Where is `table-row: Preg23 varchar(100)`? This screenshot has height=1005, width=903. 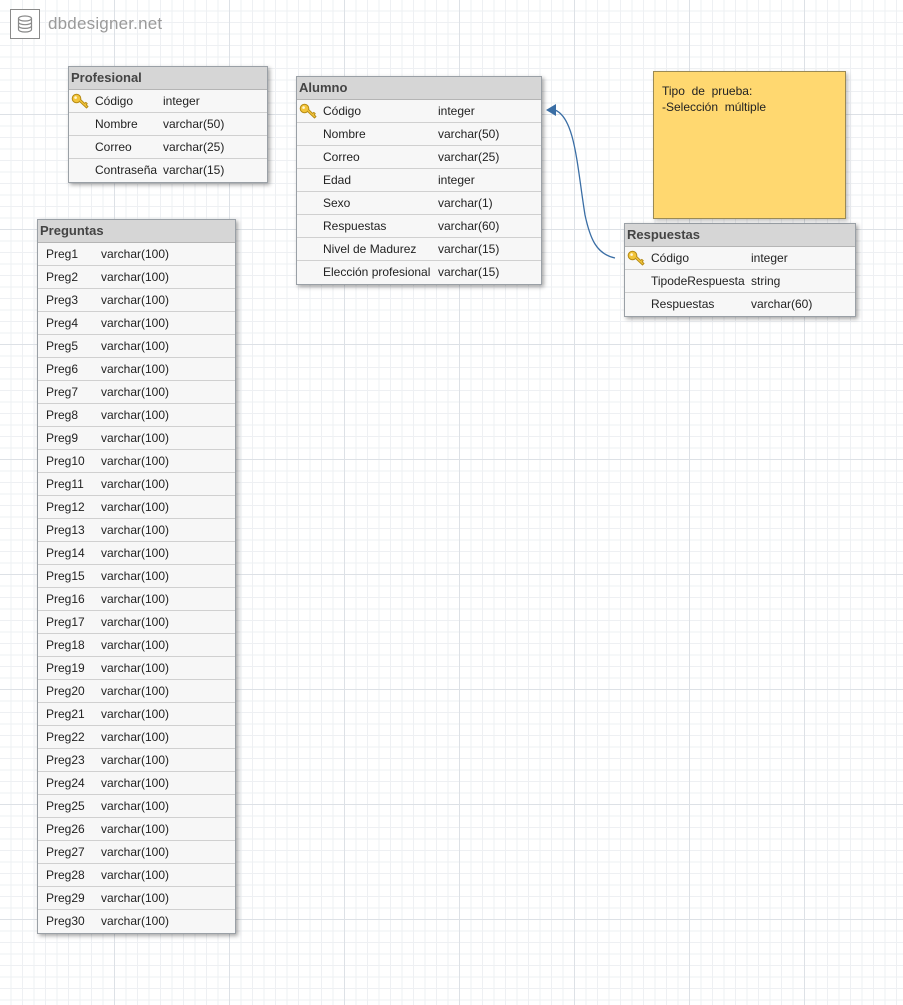 table-row: Preg23 varchar(100) is located at coordinates (136, 760).